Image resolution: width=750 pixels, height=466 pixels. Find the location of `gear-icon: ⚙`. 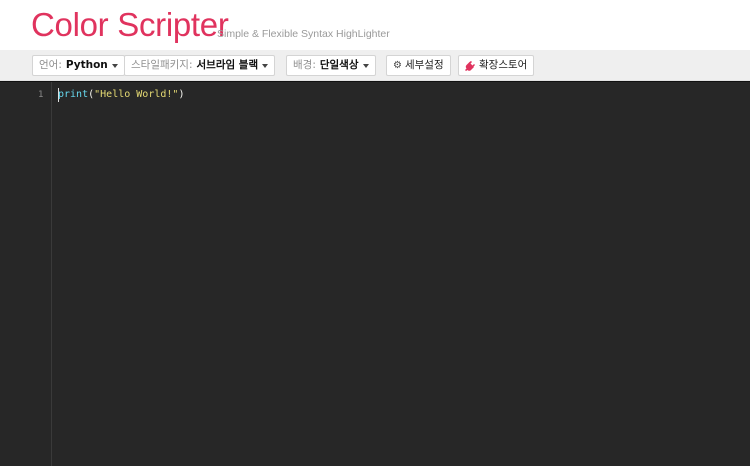

gear-icon: ⚙ is located at coordinates (397, 65).